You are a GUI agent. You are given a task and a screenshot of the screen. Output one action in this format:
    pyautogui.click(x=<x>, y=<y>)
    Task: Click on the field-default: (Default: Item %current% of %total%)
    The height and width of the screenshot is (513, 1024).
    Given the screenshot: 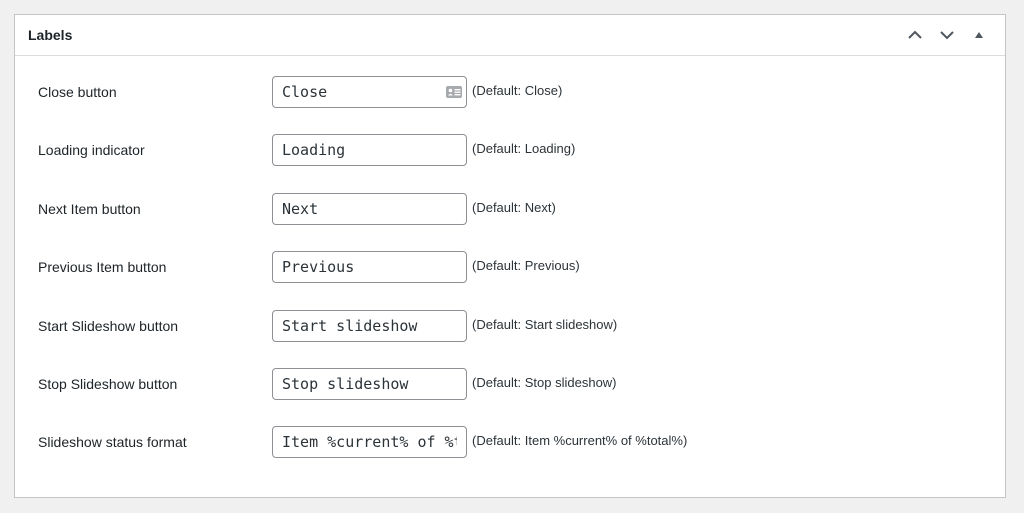 What is the action you would take?
    pyautogui.click(x=580, y=441)
    